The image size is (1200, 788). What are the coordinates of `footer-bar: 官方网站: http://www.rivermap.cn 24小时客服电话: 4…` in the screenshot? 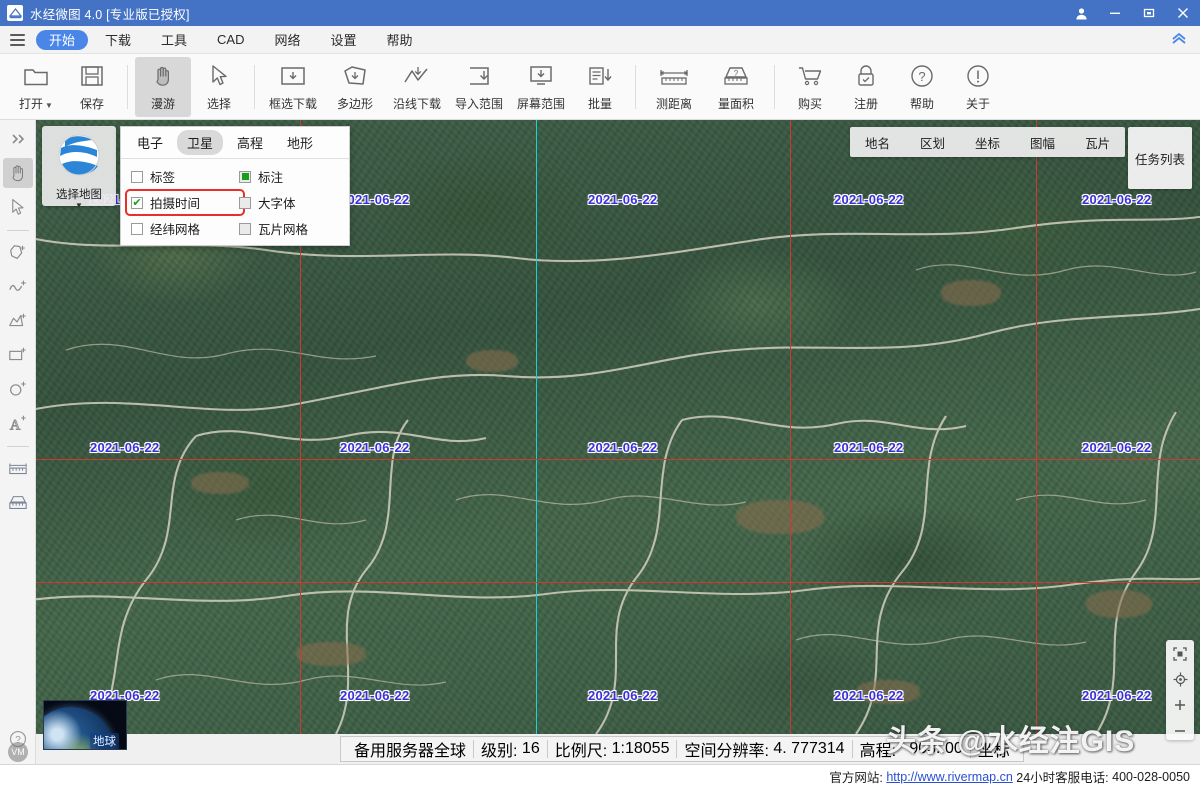 It's located at (600, 776).